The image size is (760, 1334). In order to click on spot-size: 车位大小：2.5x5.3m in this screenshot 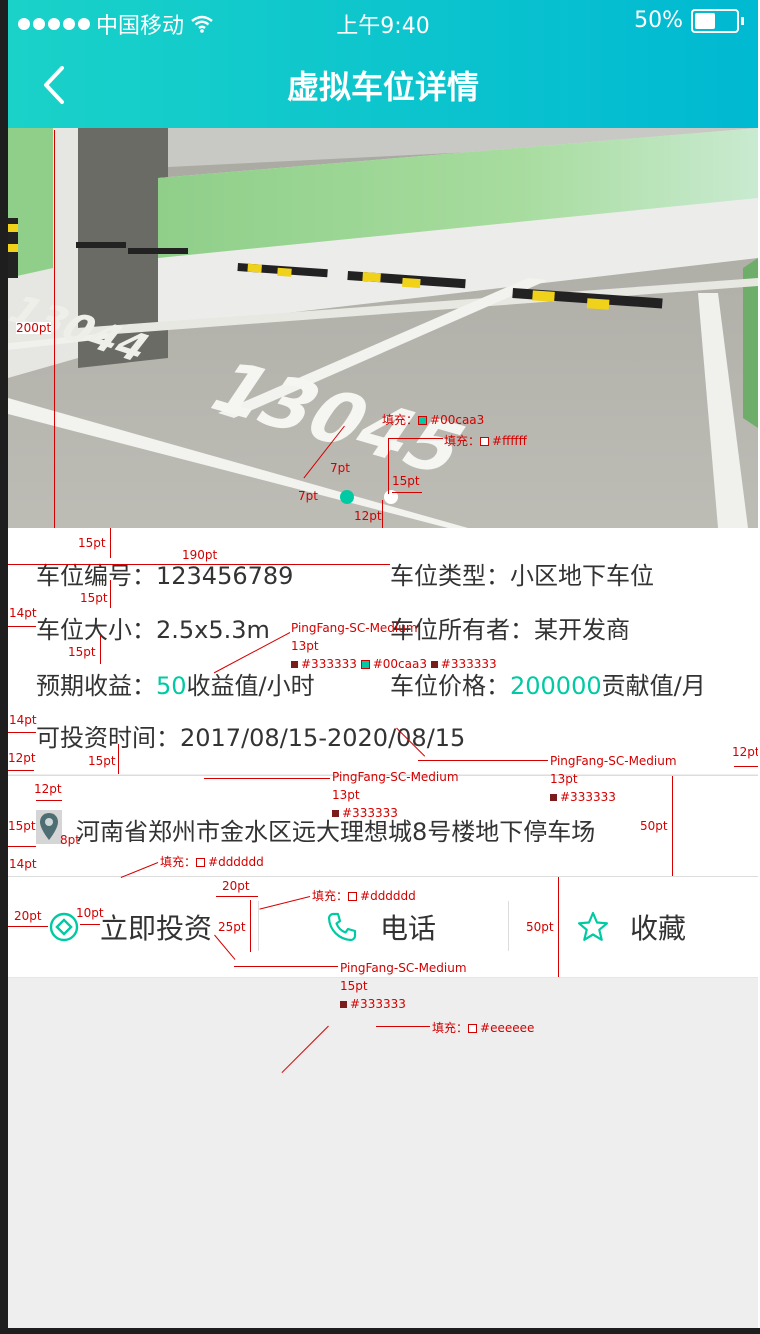, I will do `click(153, 627)`.